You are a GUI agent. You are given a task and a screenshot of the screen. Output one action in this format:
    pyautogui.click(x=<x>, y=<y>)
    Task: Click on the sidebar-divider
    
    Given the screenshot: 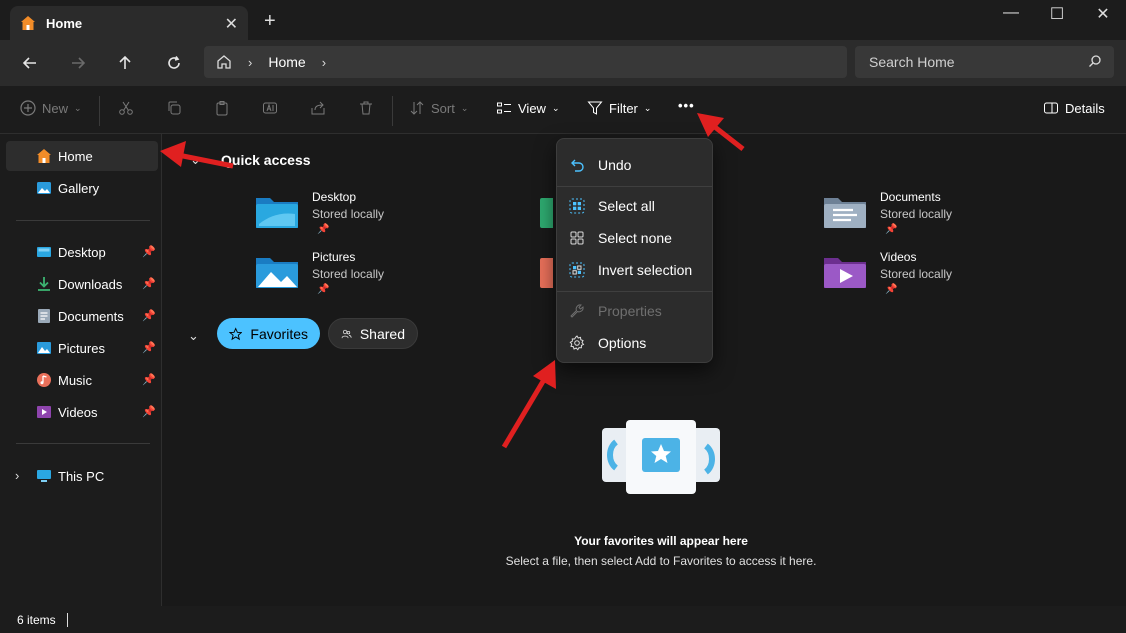 What is the action you would take?
    pyautogui.click(x=83, y=220)
    